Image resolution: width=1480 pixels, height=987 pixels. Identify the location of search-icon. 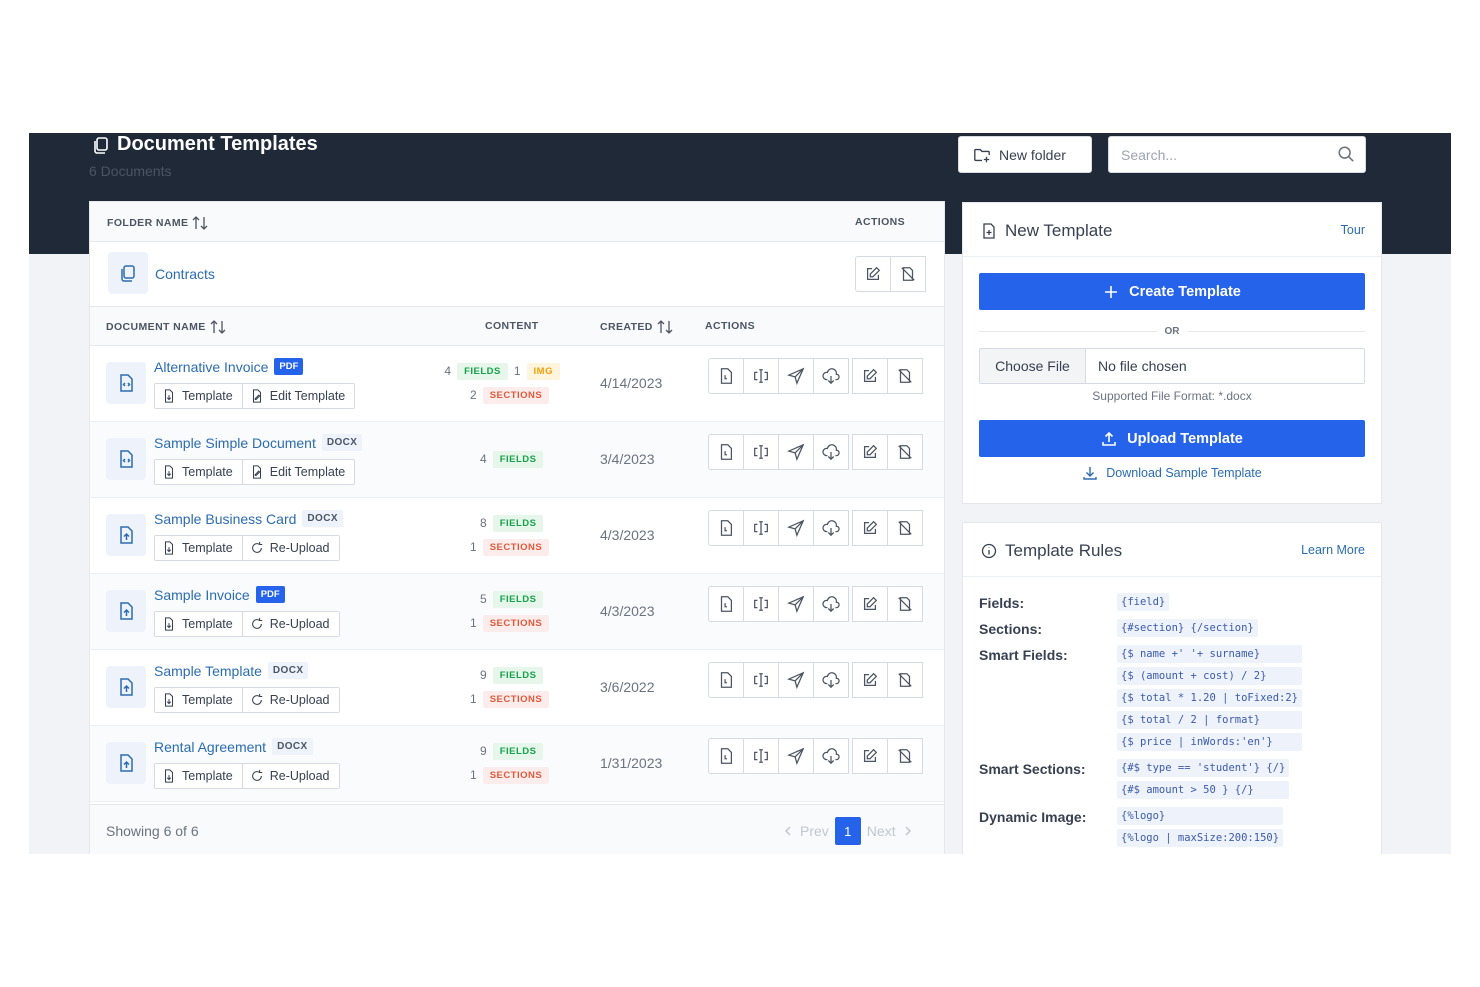
(1346, 154).